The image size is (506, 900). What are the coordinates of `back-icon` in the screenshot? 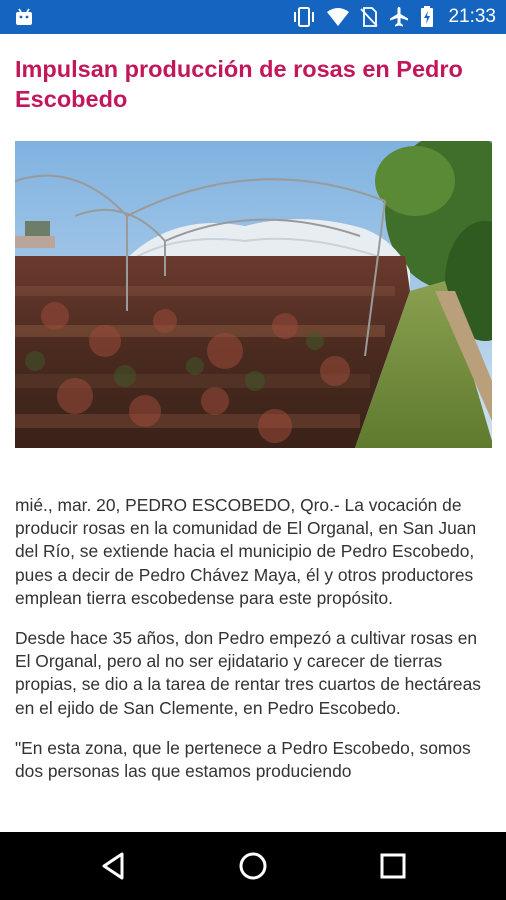 It's located at (114, 866).